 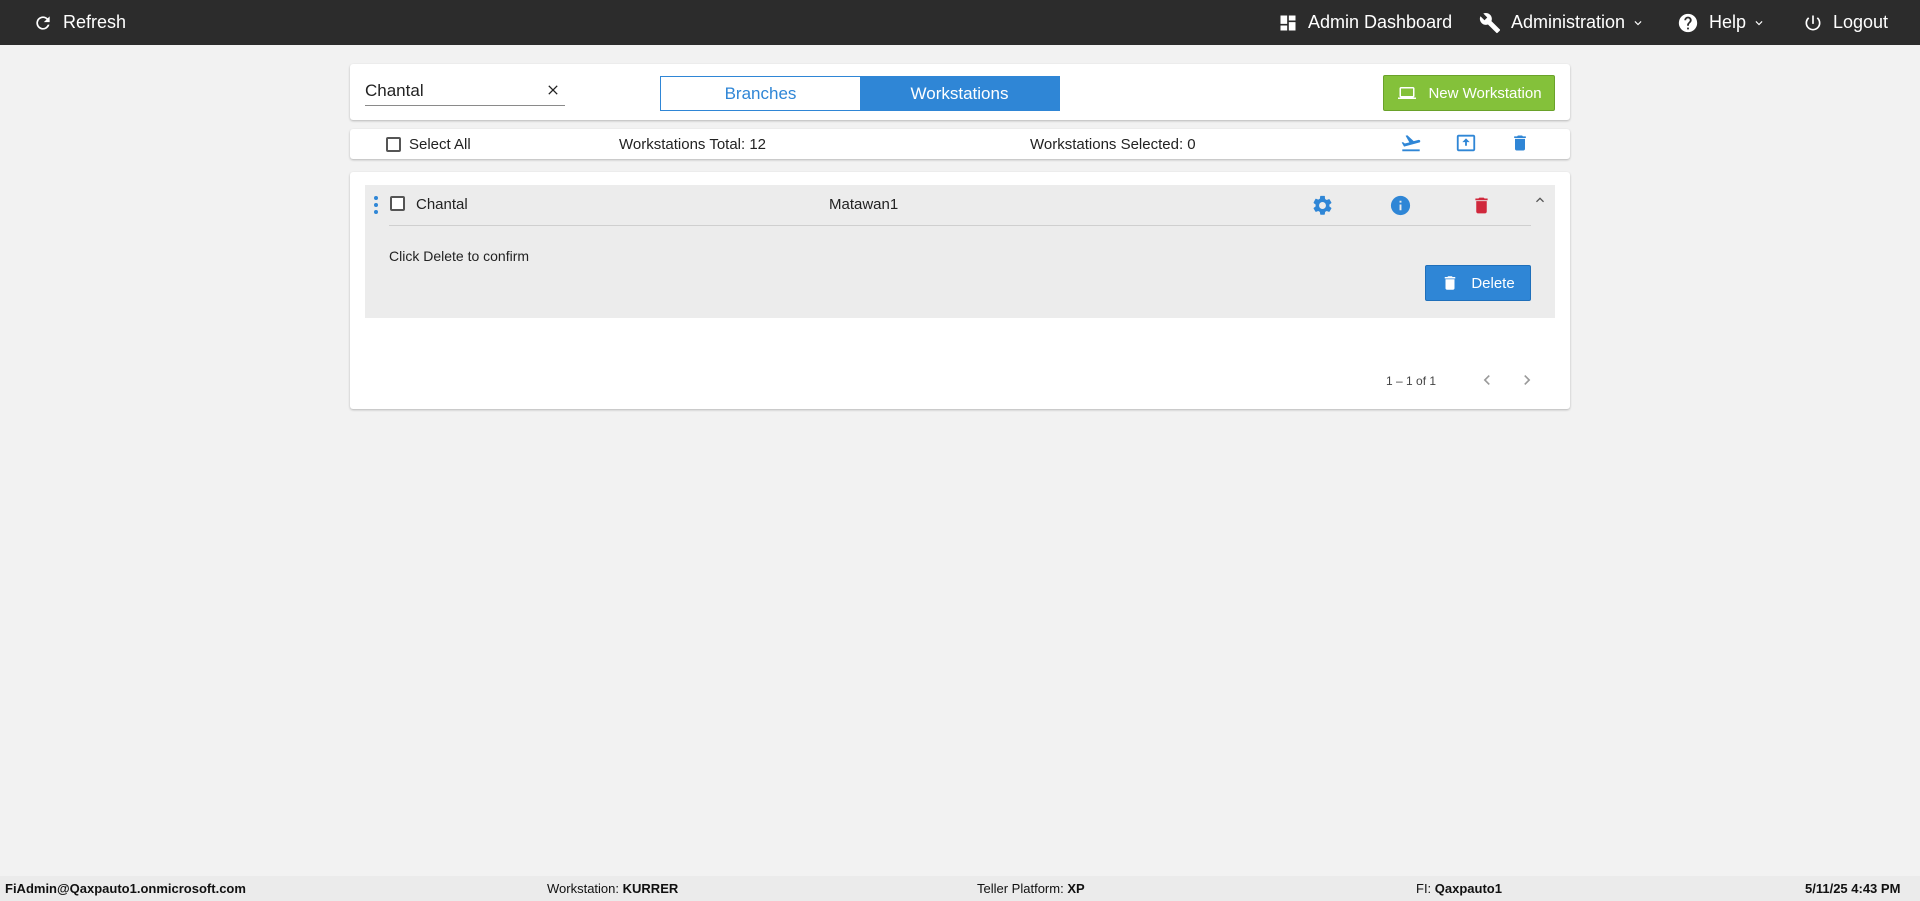 I want to click on previous-page-button, so click(x=1487, y=382).